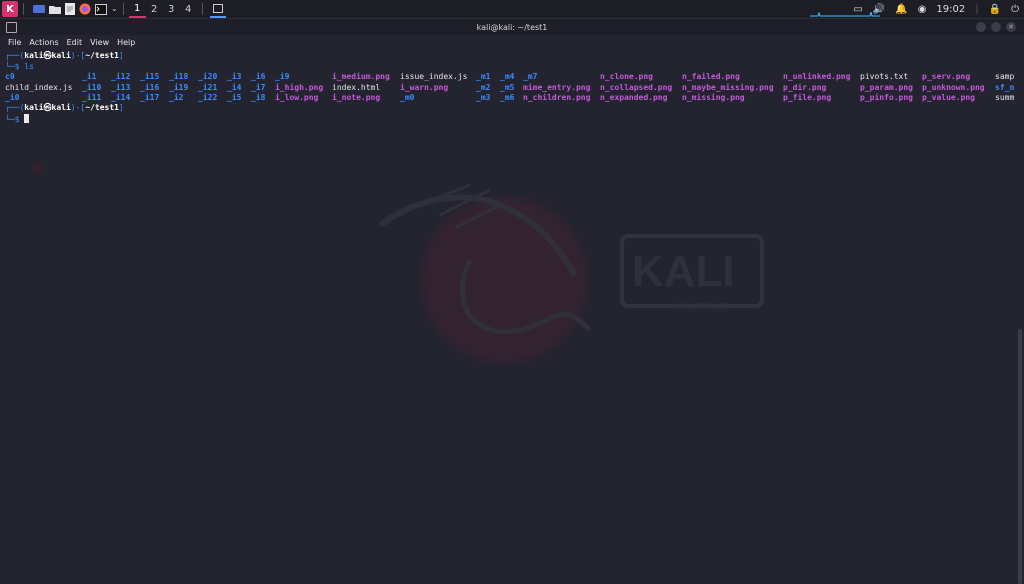 The image size is (1024, 584). I want to click on ls-entry: i_high.png, so click(299, 87).